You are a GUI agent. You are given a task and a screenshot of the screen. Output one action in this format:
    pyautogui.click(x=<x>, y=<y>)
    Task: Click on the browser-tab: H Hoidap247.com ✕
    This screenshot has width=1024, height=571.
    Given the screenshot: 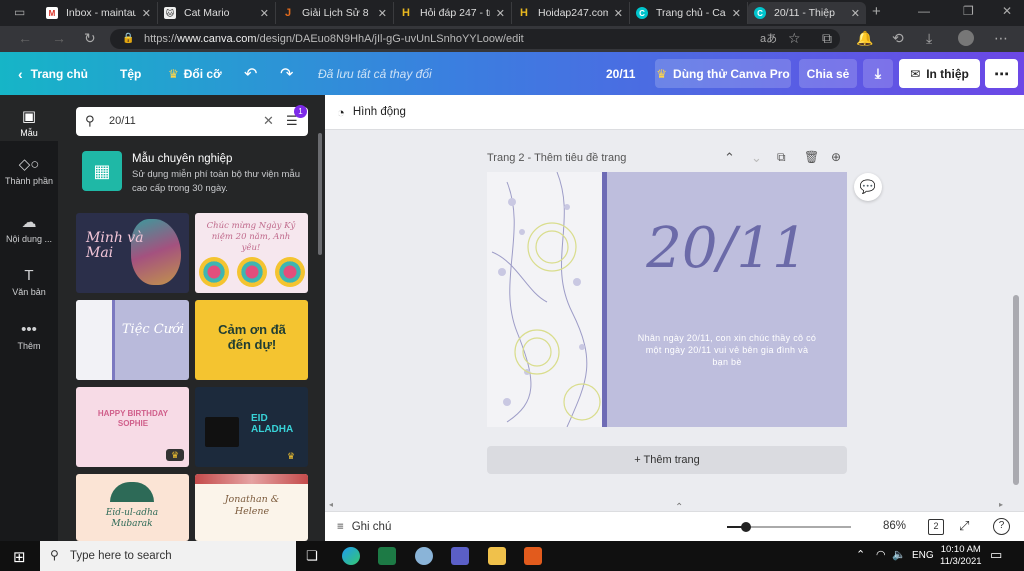 What is the action you would take?
    pyautogui.click(x=571, y=13)
    